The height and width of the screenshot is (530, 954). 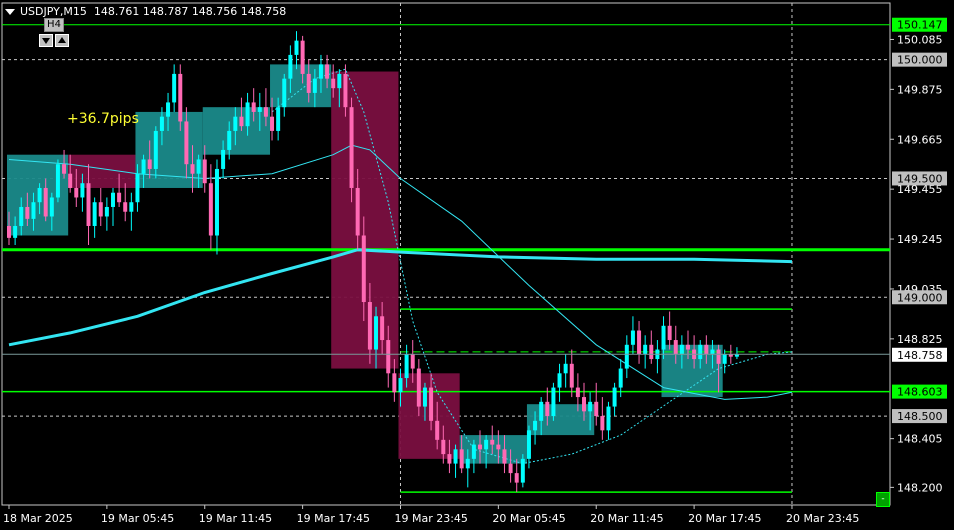 I want to click on time-axis-label: 20 Mar 23:45, so click(x=822, y=518).